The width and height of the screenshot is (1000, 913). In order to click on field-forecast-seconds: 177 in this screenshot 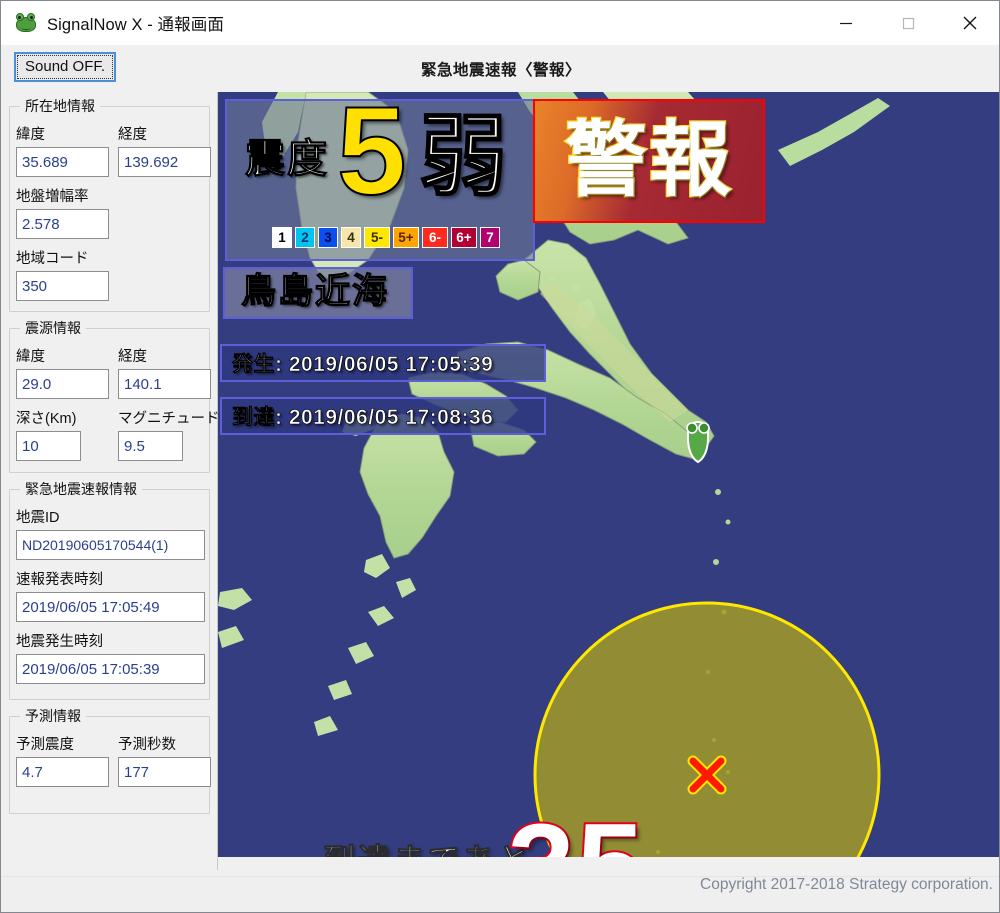, I will do `click(164, 772)`.